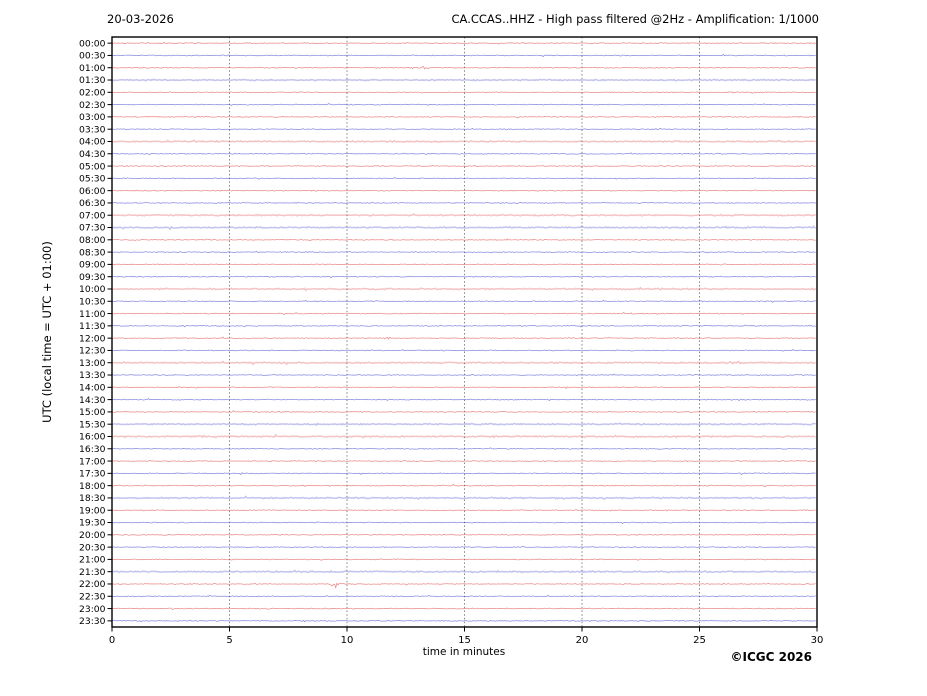  I want to click on y-tick-label: 13:30, so click(92, 375).